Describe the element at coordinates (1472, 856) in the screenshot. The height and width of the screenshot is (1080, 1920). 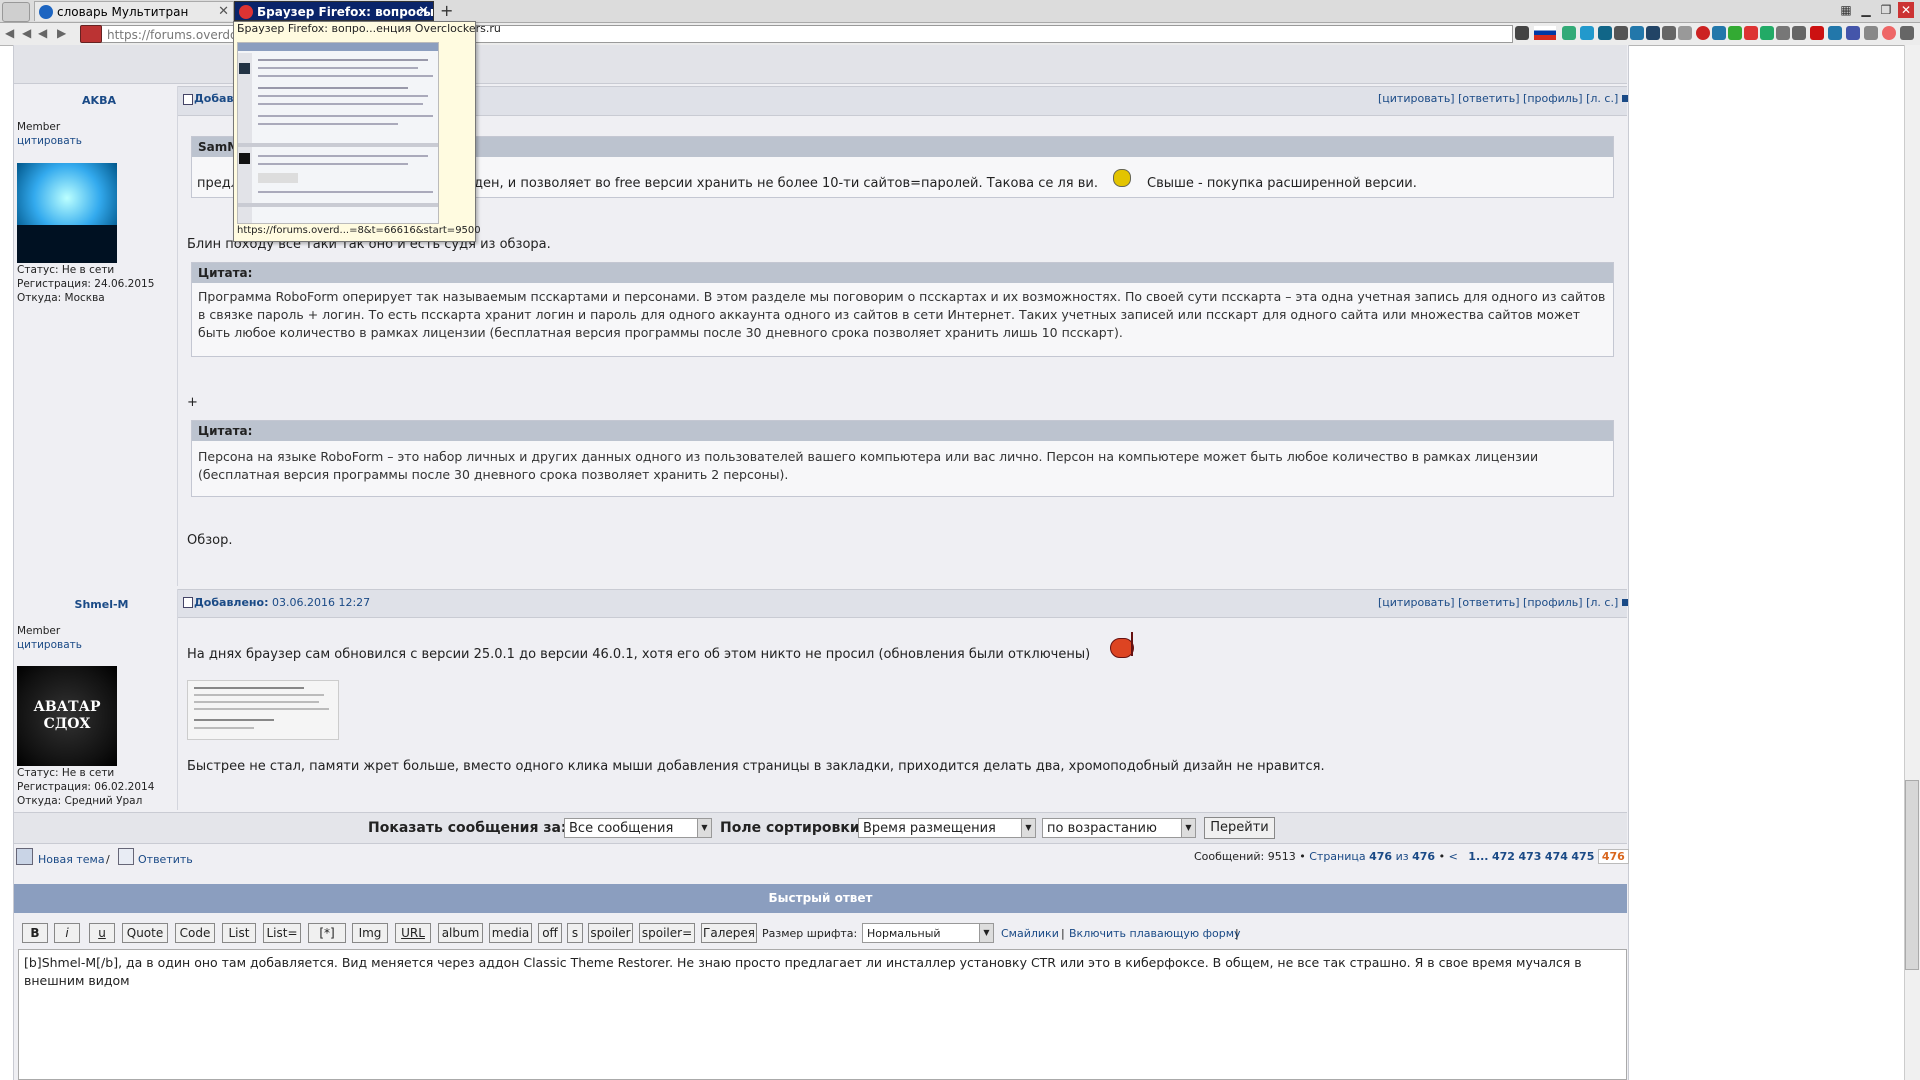
I see `page-link: 1` at that location.